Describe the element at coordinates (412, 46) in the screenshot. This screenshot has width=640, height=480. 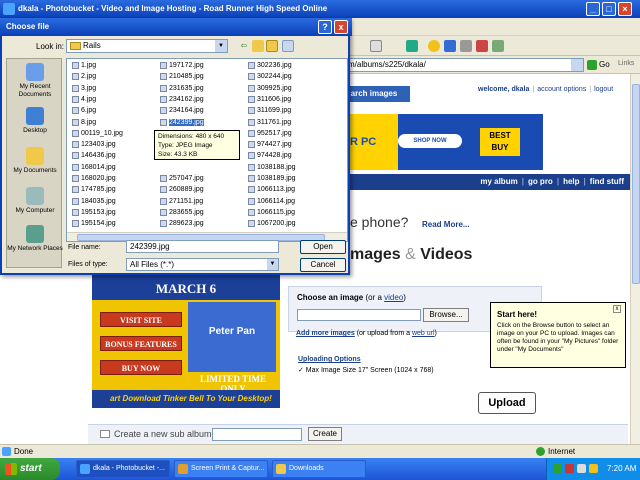
I see `favorites-icon` at that location.